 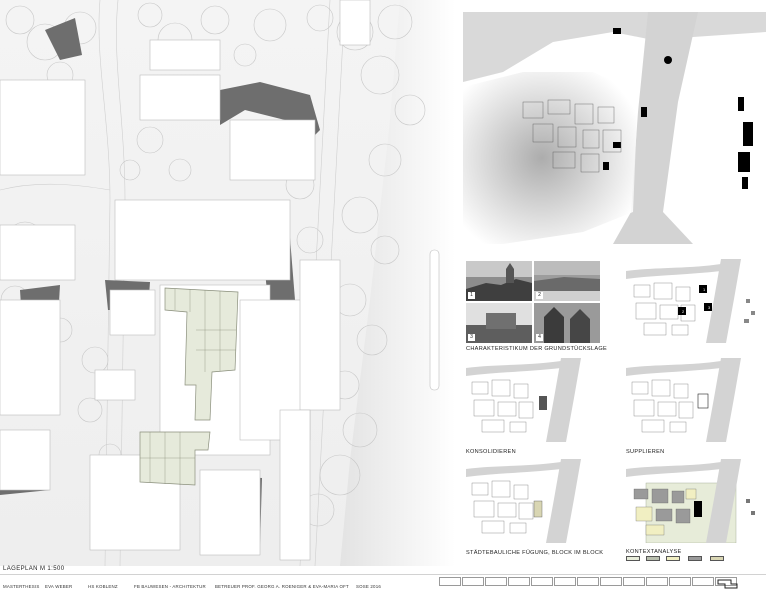 What do you see at coordinates (535, 553) in the screenshot?
I see `caption-fuegung: STÄDTEBAULICHE FÜGUNG, BLOCK IM BLOCK` at bounding box center [535, 553].